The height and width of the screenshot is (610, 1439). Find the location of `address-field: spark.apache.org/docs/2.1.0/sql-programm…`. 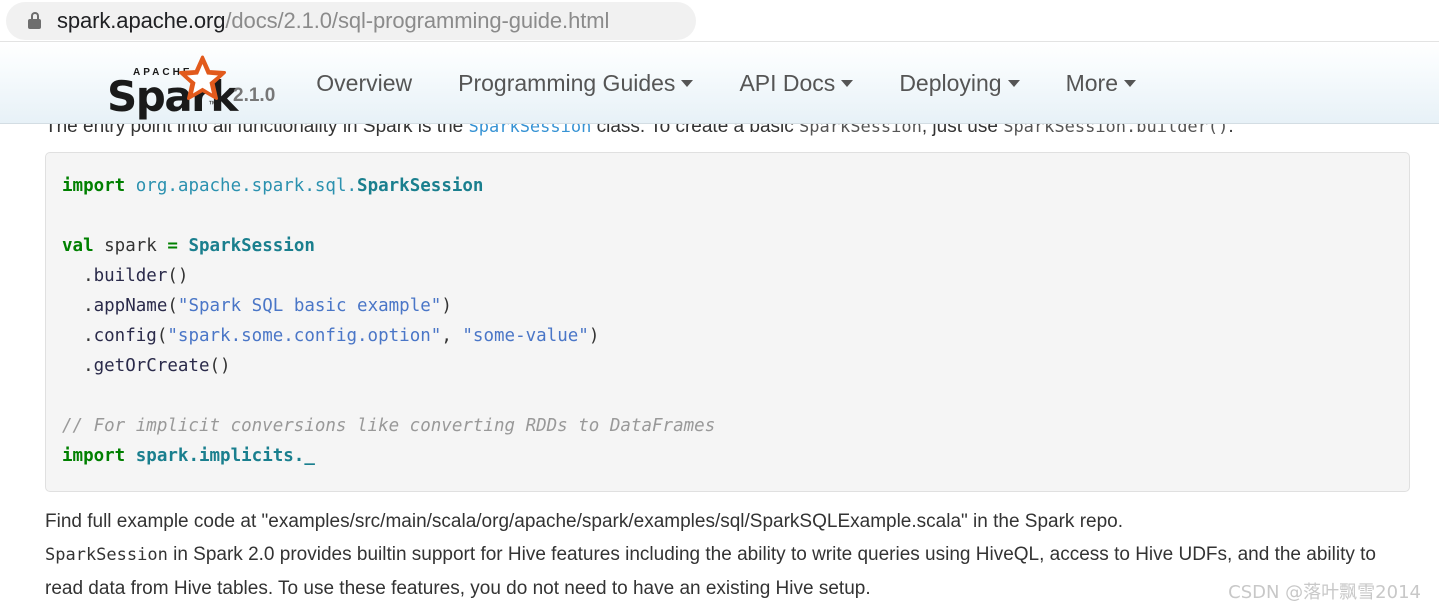

address-field: spark.apache.org/docs/2.1.0/sql-programm… is located at coordinates (351, 20).